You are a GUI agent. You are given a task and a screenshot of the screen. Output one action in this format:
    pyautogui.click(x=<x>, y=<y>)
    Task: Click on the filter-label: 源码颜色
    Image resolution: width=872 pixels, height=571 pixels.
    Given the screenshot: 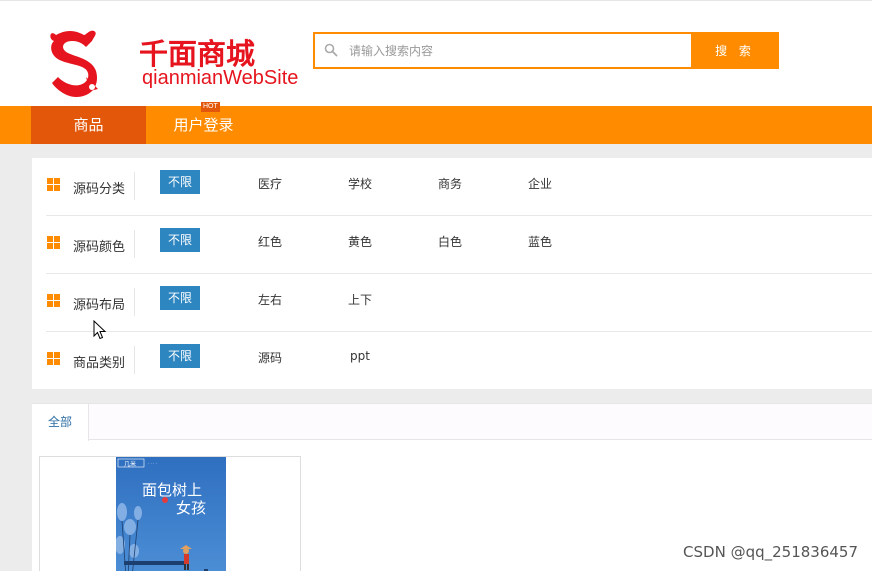 What is the action you would take?
    pyautogui.click(x=99, y=247)
    